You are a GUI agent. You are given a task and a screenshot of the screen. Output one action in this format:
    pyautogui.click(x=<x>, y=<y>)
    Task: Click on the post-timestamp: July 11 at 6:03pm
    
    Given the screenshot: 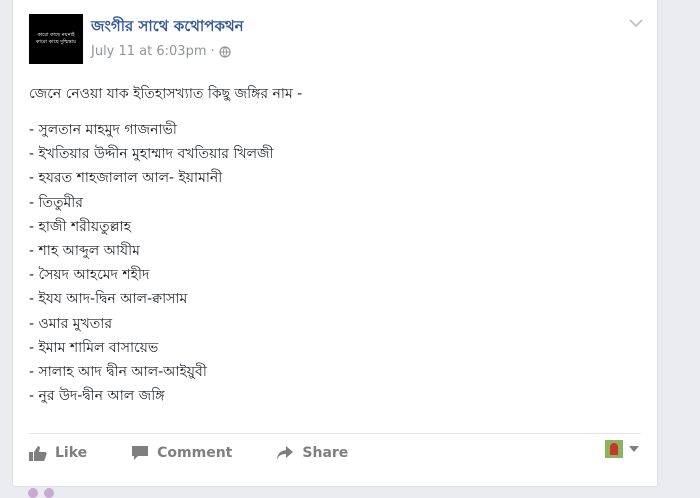 What is the action you would take?
    pyautogui.click(x=149, y=51)
    